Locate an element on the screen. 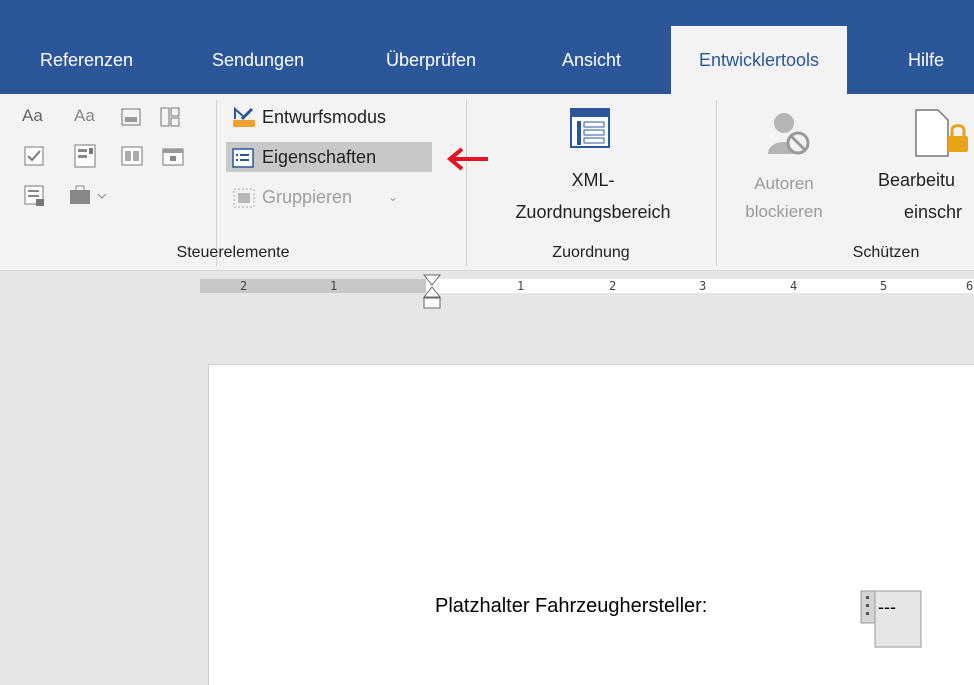 The width and height of the screenshot is (974, 685). placeholder-label: Platzhalter Fahrzeughersteller: is located at coordinates (571, 606).